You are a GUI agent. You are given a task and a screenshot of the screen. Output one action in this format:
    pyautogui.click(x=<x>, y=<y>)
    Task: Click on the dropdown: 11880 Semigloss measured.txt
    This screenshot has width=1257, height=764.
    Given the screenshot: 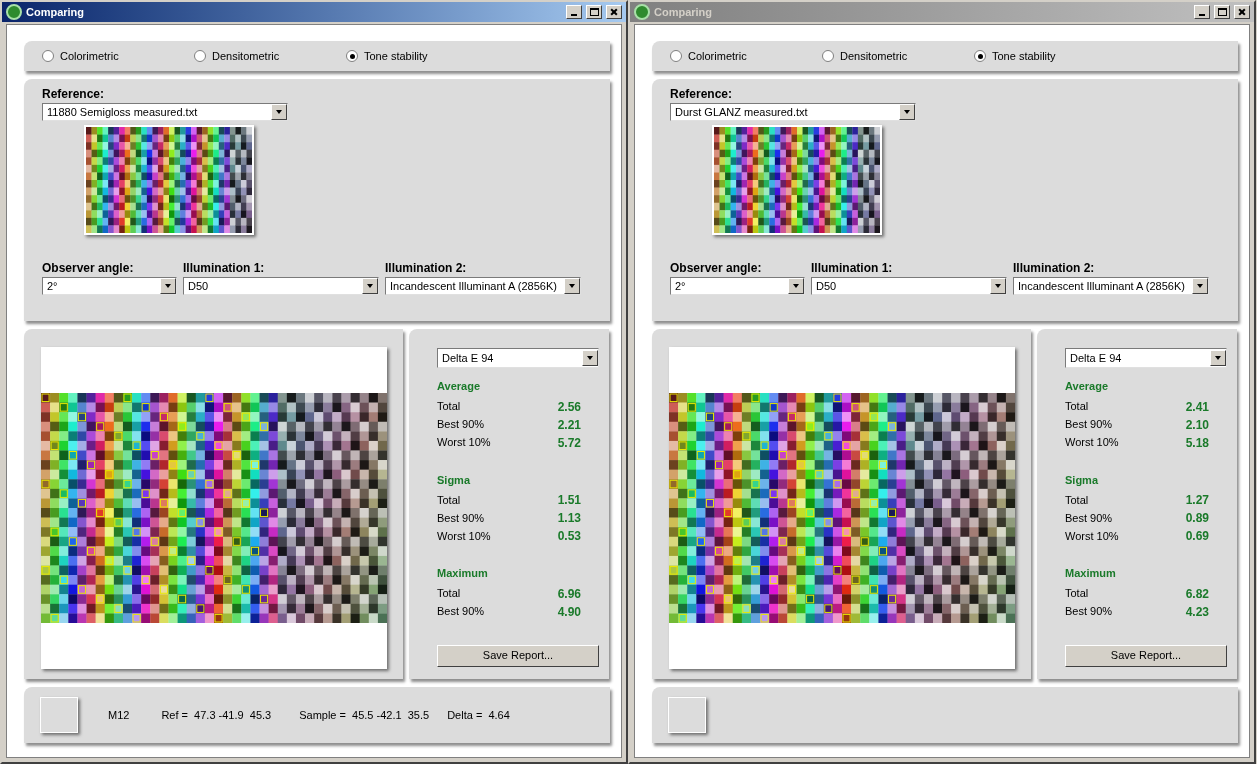 What is the action you would take?
    pyautogui.click(x=165, y=112)
    